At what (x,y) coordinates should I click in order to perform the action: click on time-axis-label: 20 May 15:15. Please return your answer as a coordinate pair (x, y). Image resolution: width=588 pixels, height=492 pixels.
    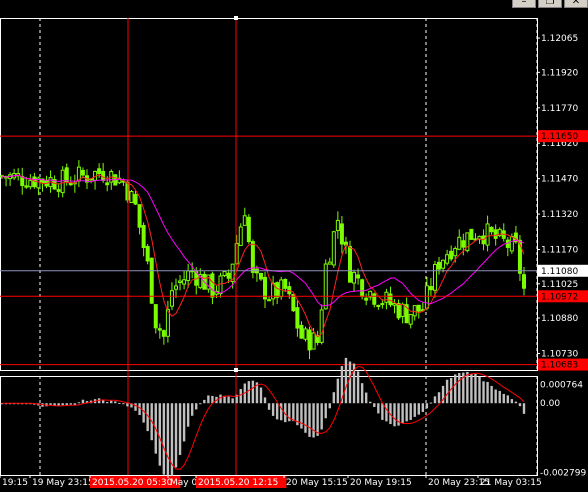
    Looking at the image, I should click on (315, 481).